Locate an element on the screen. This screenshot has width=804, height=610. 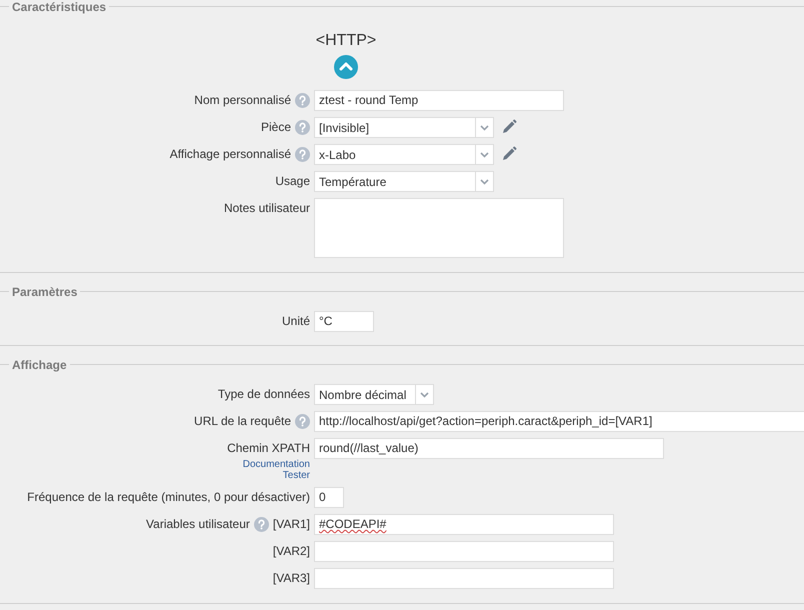
text-field: ztest - round Temp is located at coordinates (439, 100).